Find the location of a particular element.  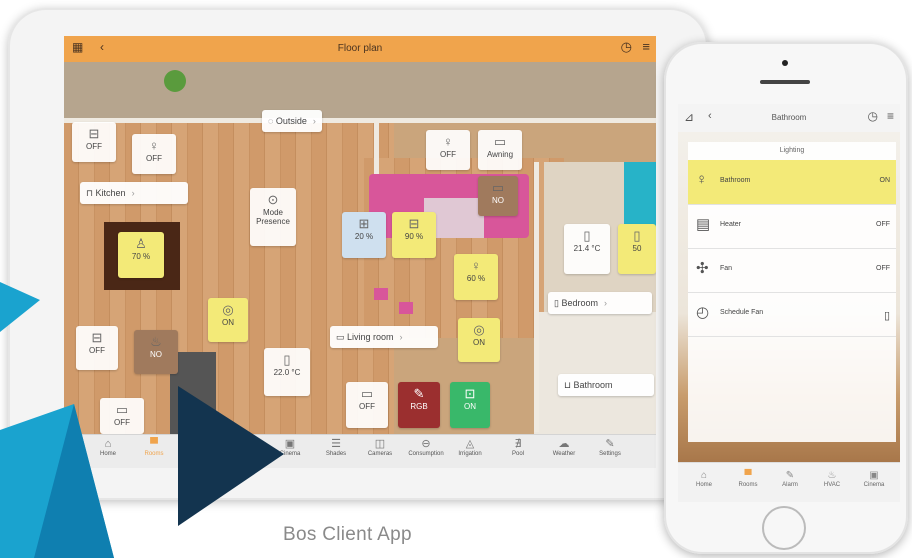

row-label: Schedule Fan is located at coordinates (742, 312).